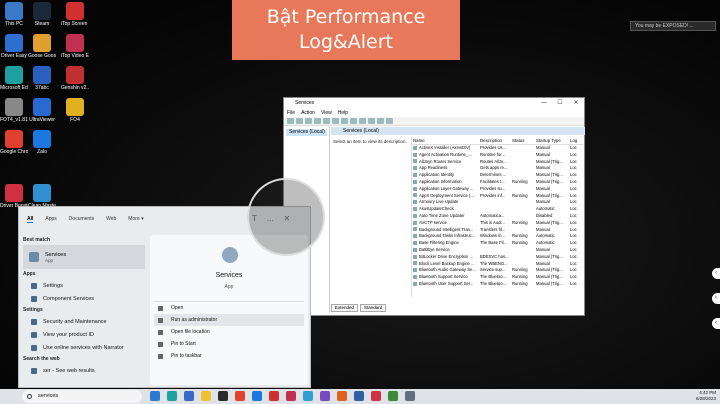  What do you see at coordinates (716, 298) in the screenshot?
I see `side-arrow-2: ‹` at bounding box center [716, 298].